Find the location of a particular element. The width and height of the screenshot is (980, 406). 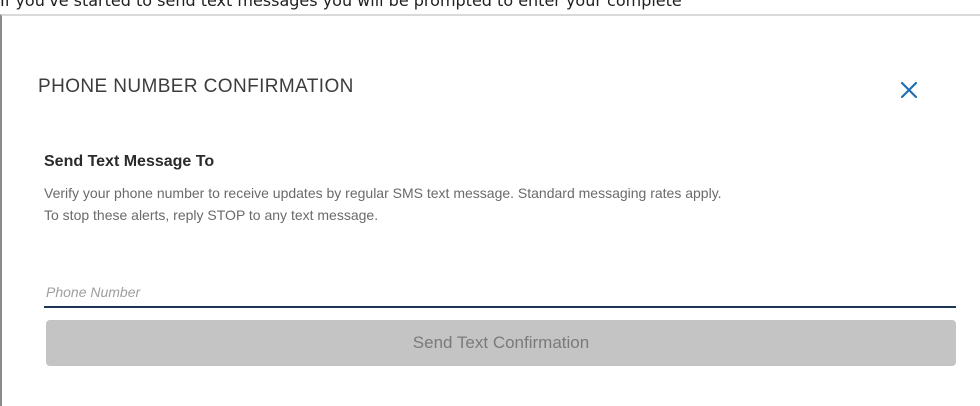

phone-number-input is located at coordinates (500, 293).